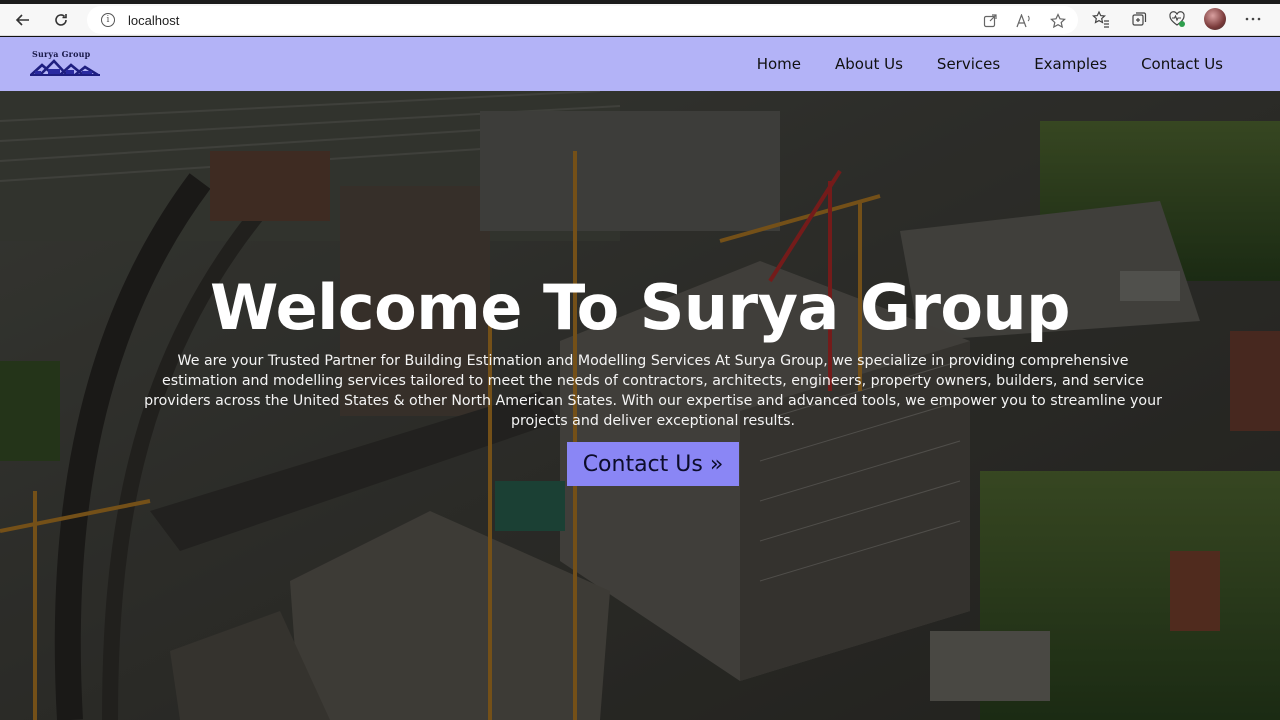  I want to click on nav-about-us: About Us, so click(869, 64).